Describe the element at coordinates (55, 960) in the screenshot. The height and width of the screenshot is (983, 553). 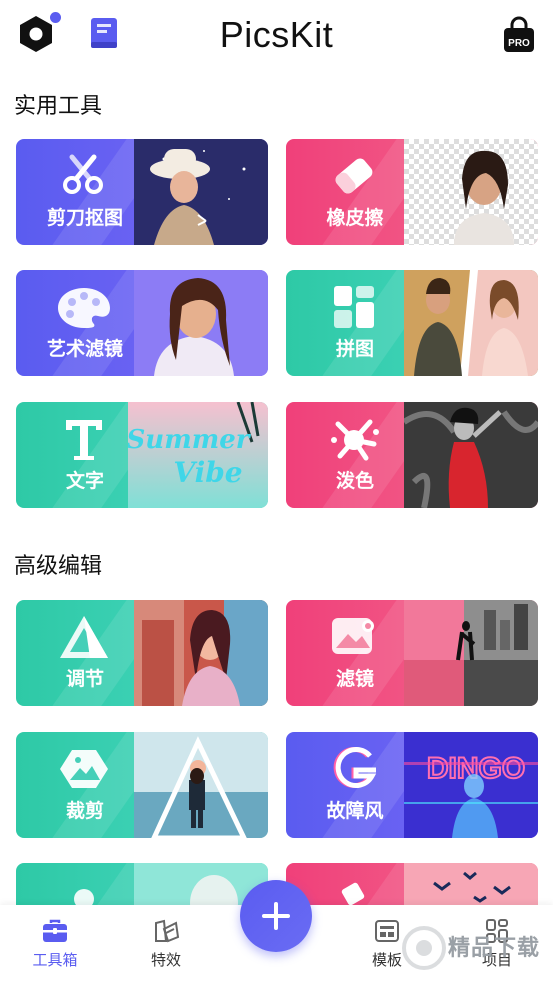
I see `nav-label: 工具箱` at that location.